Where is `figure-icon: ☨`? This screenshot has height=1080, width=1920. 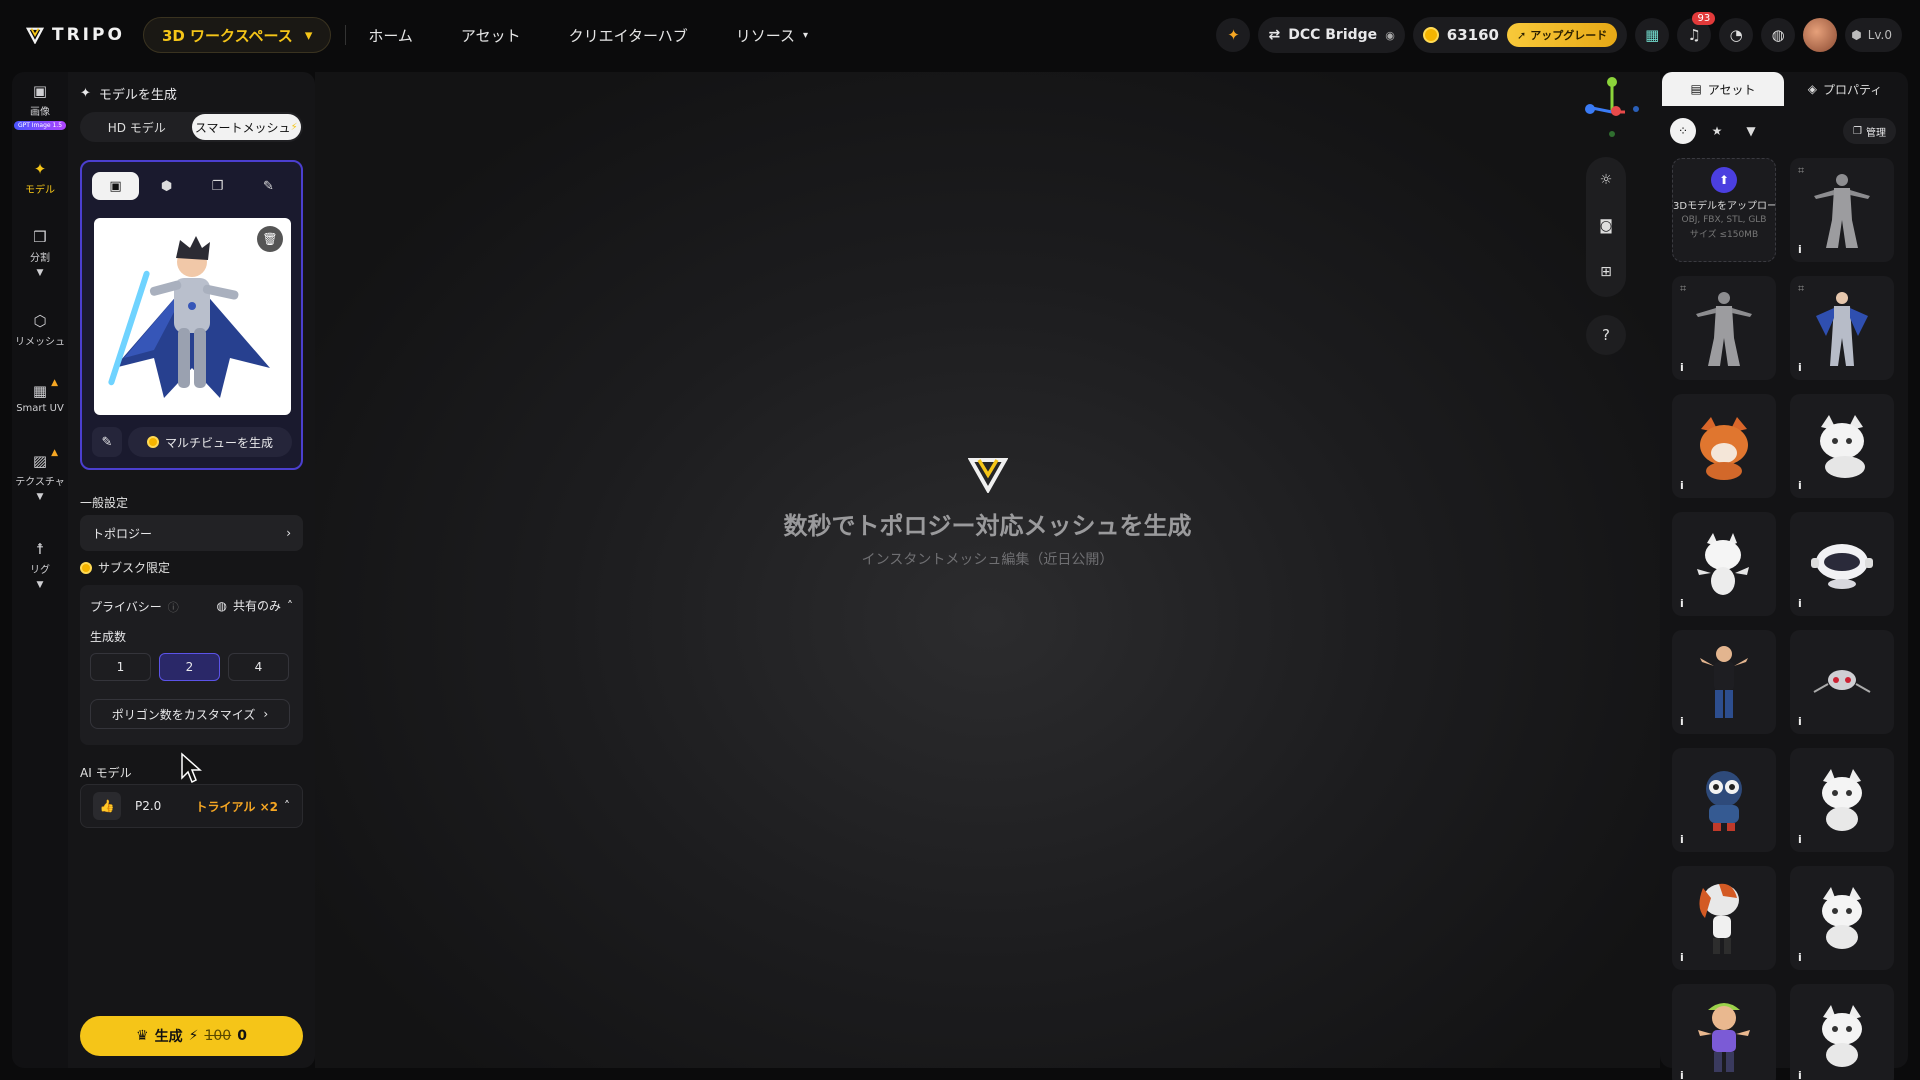
figure-icon: ☨ is located at coordinates (40, 549).